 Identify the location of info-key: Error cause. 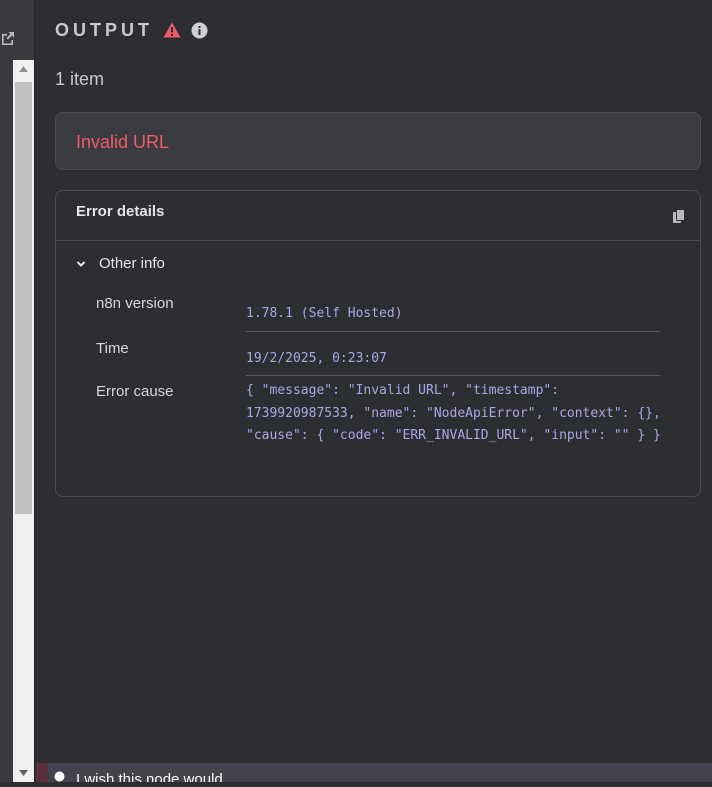
(135, 391).